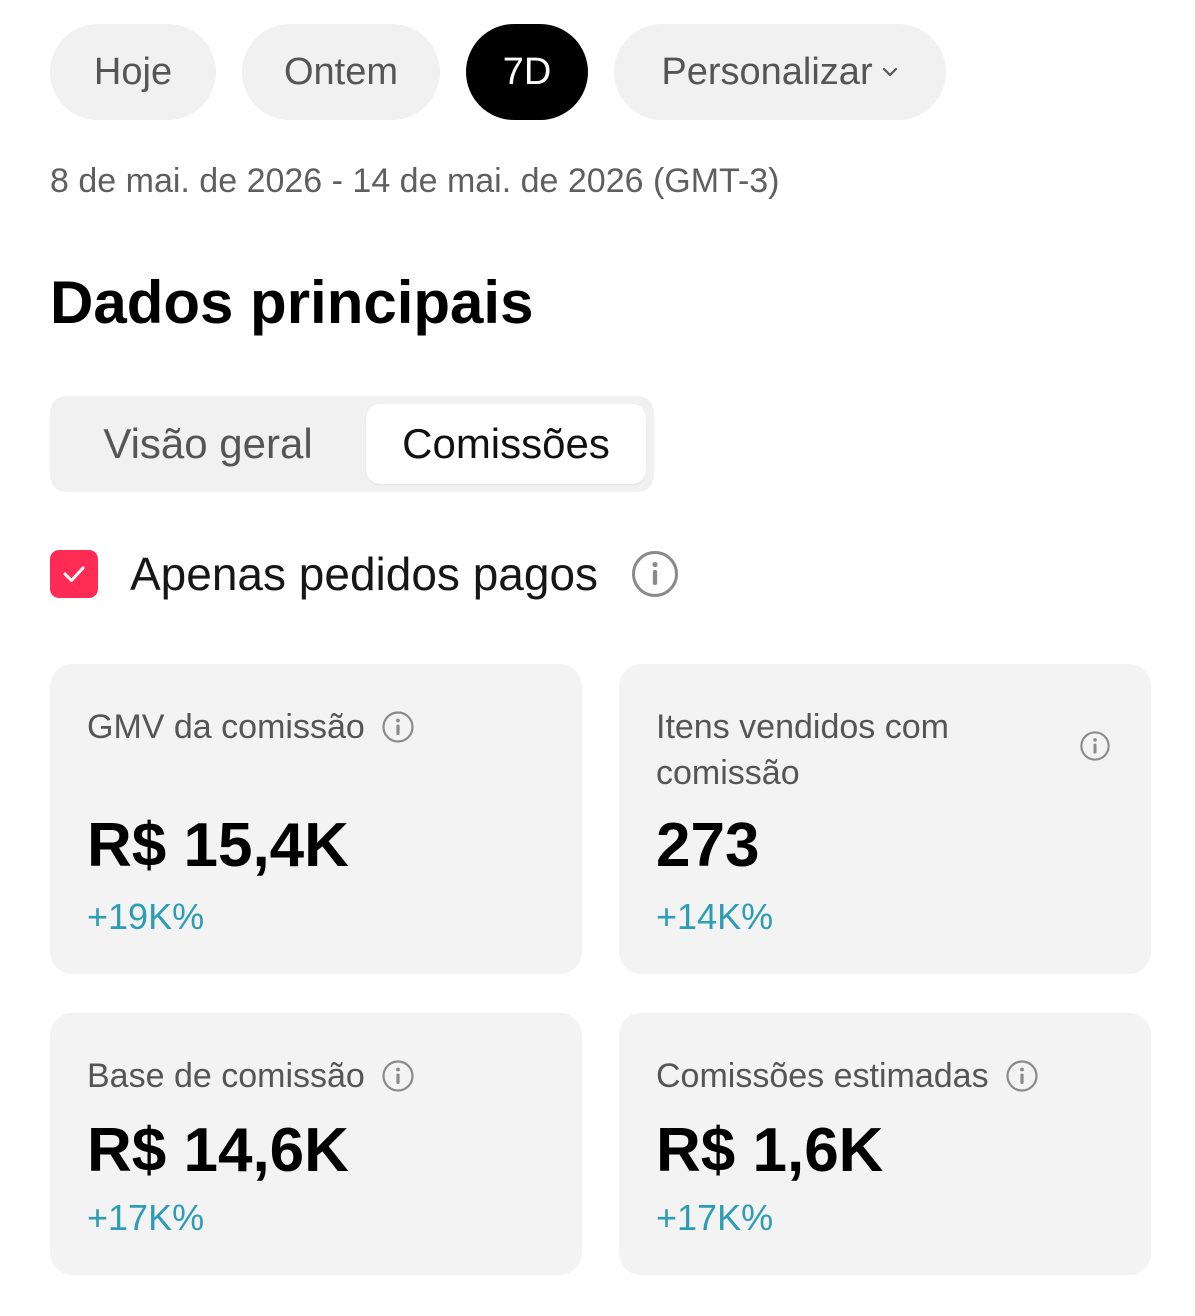  What do you see at coordinates (770, 1150) in the screenshot?
I see `metric-value: R$ 1,6K` at bounding box center [770, 1150].